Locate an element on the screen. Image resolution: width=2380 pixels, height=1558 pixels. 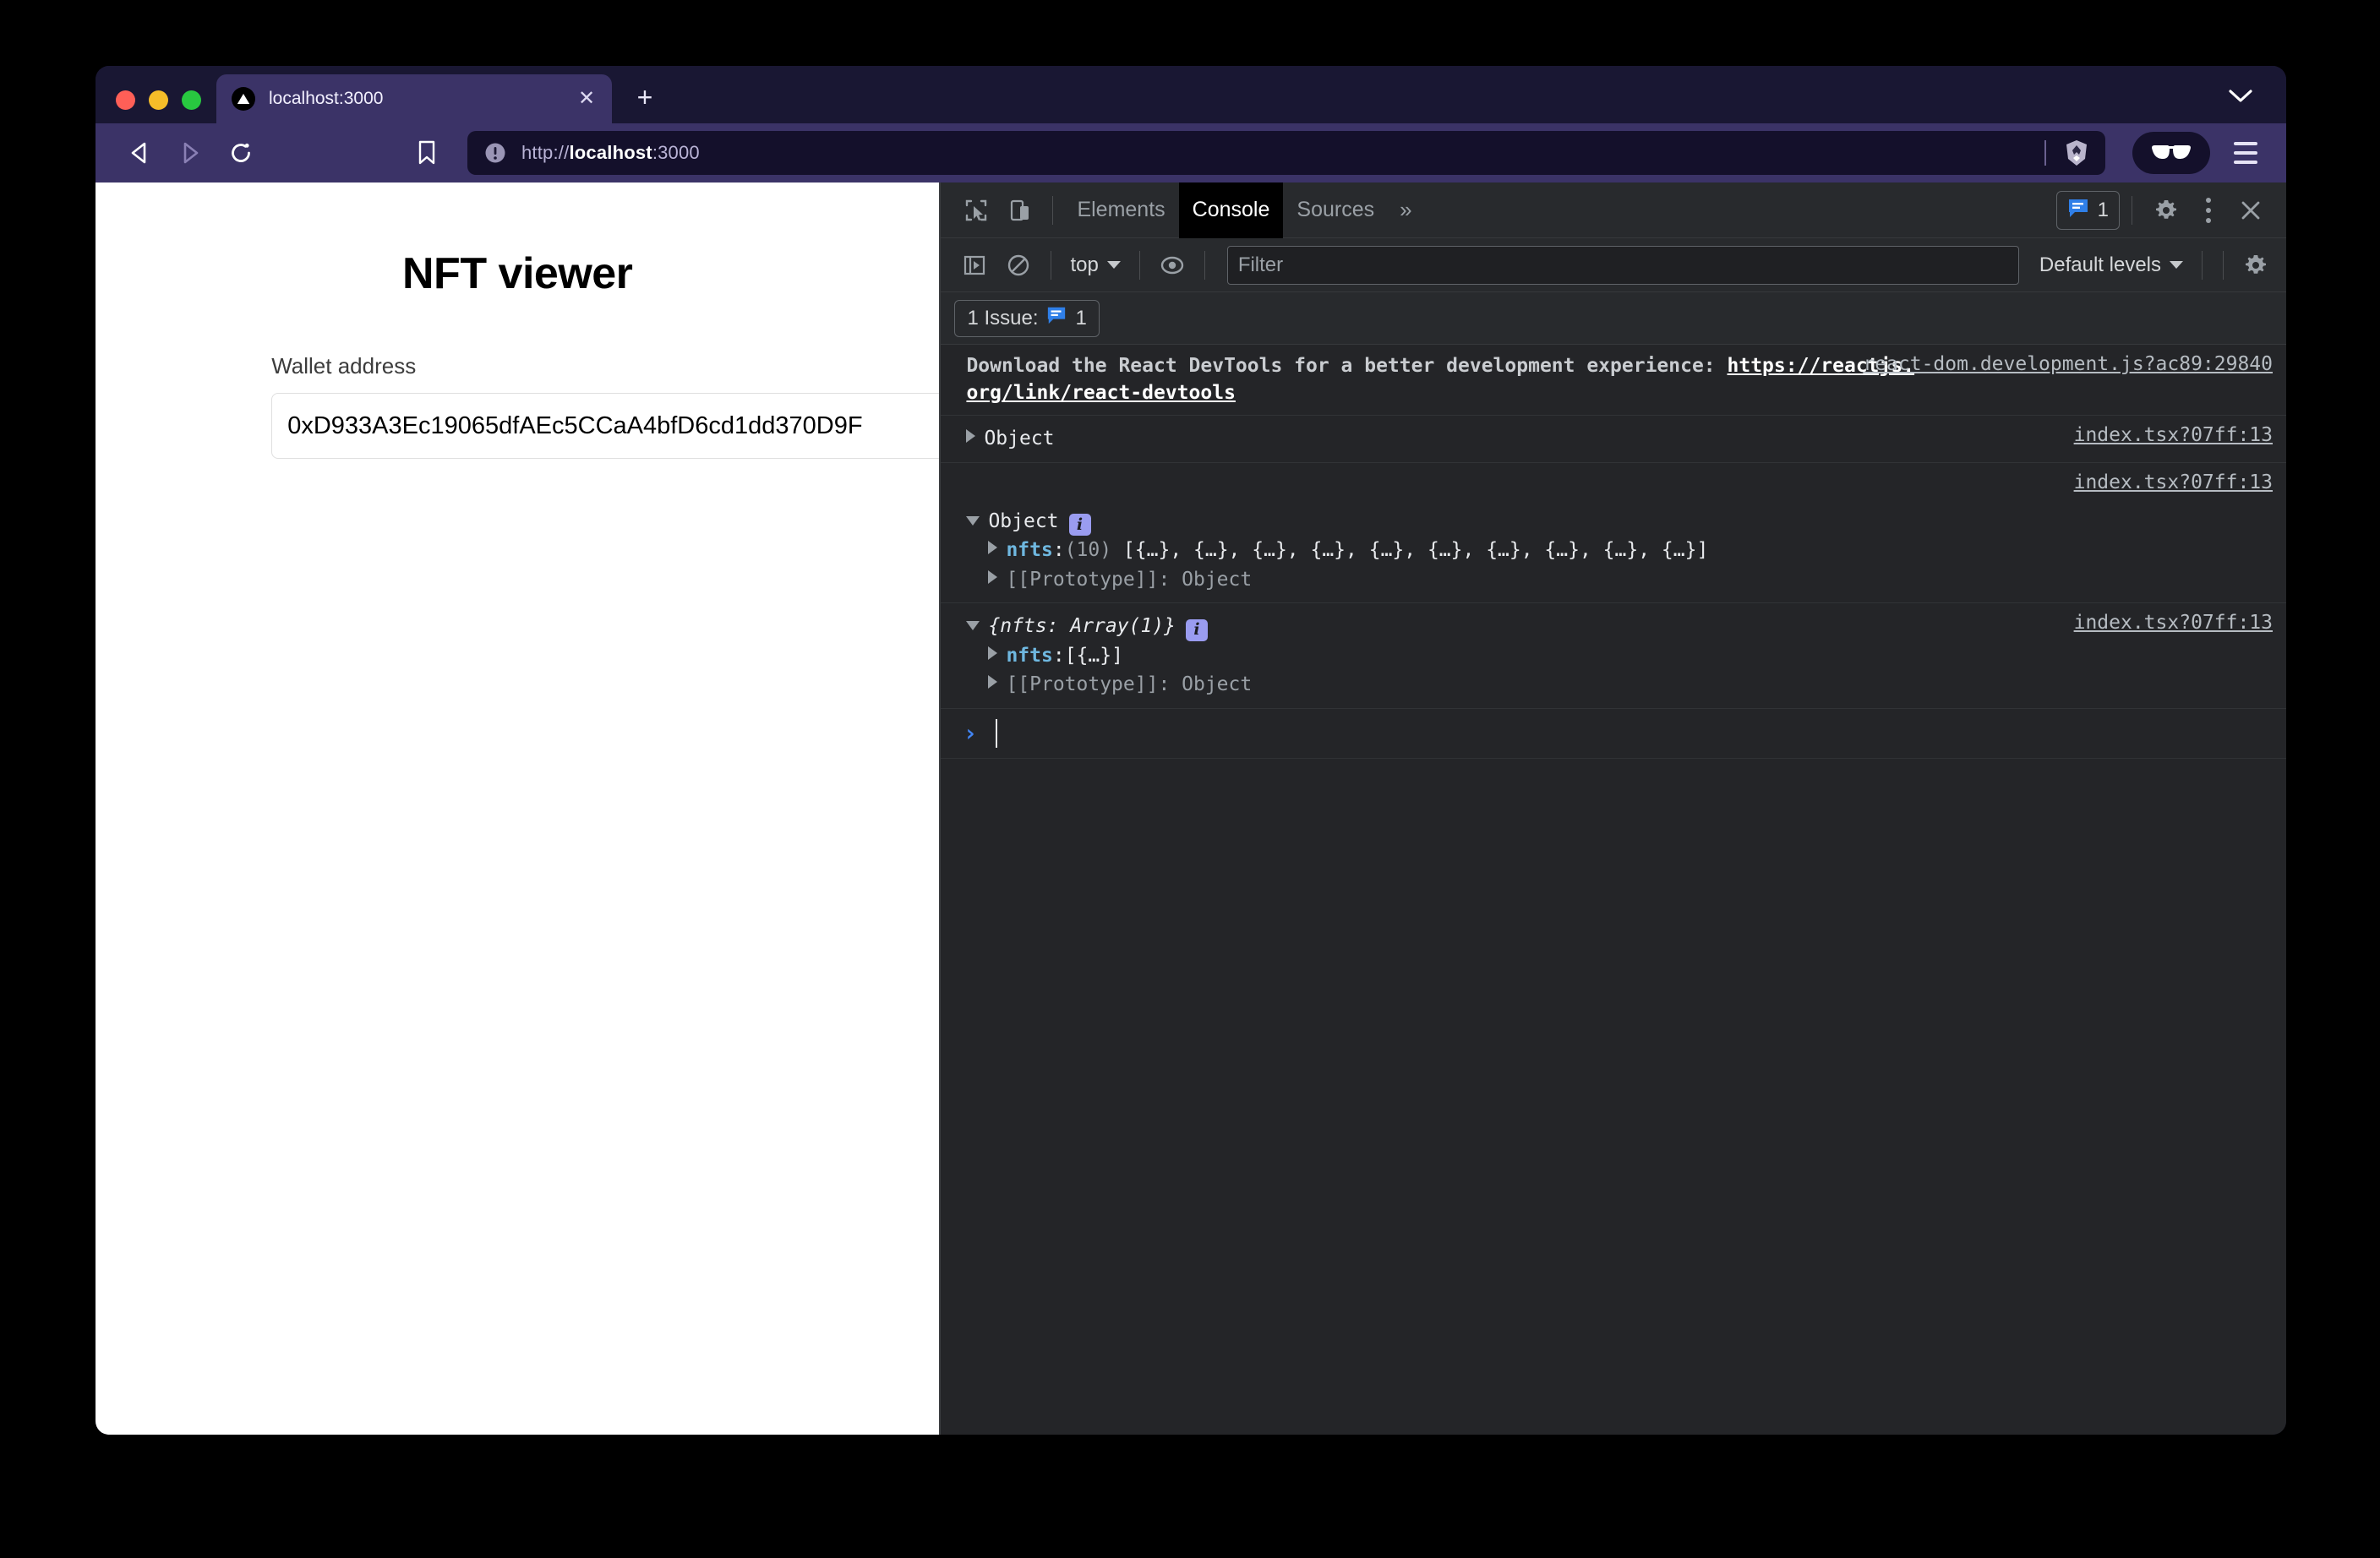
close-window-button is located at coordinates (126, 100).